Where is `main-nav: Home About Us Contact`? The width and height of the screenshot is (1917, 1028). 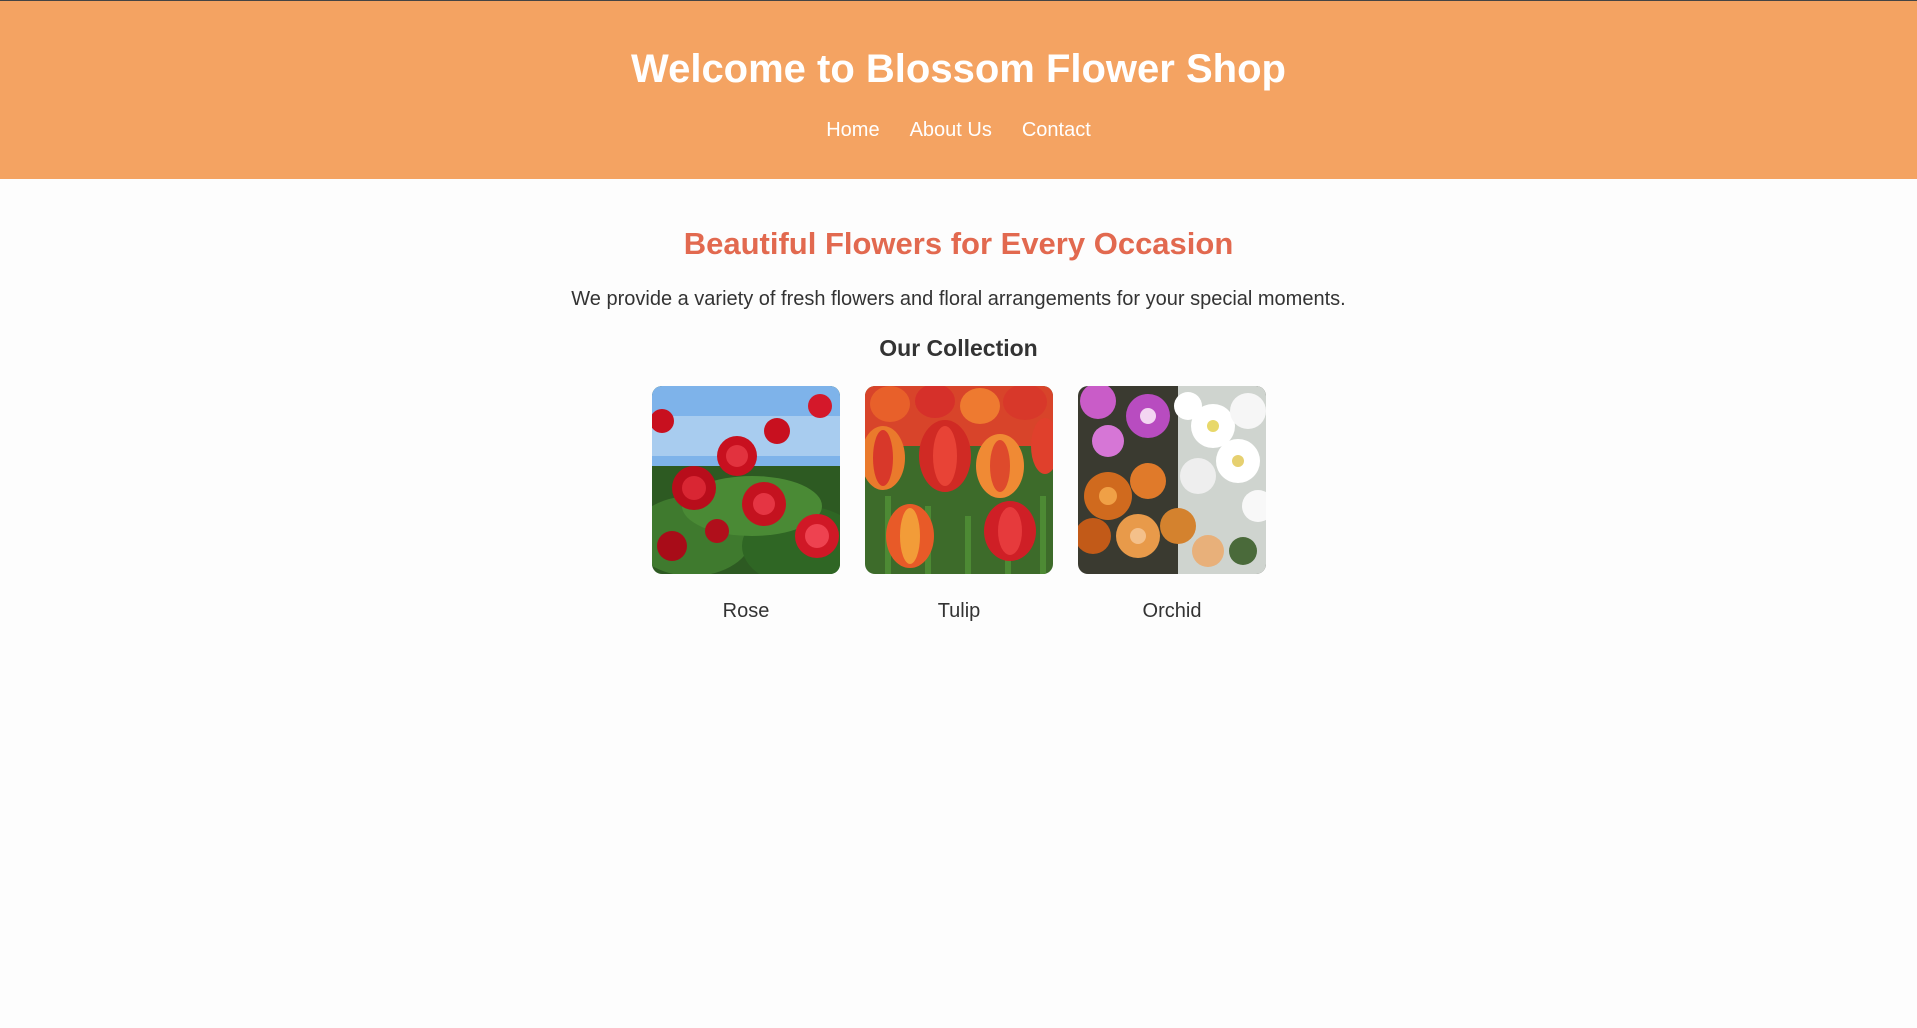
main-nav: Home About Us Contact is located at coordinates (958, 130).